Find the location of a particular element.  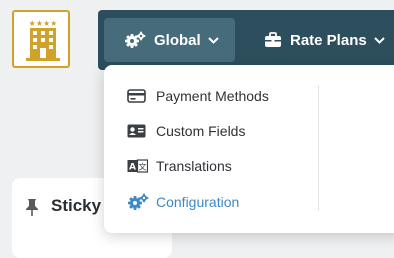

menu-item-payment-methods: Payment Methods is located at coordinates (204, 96).